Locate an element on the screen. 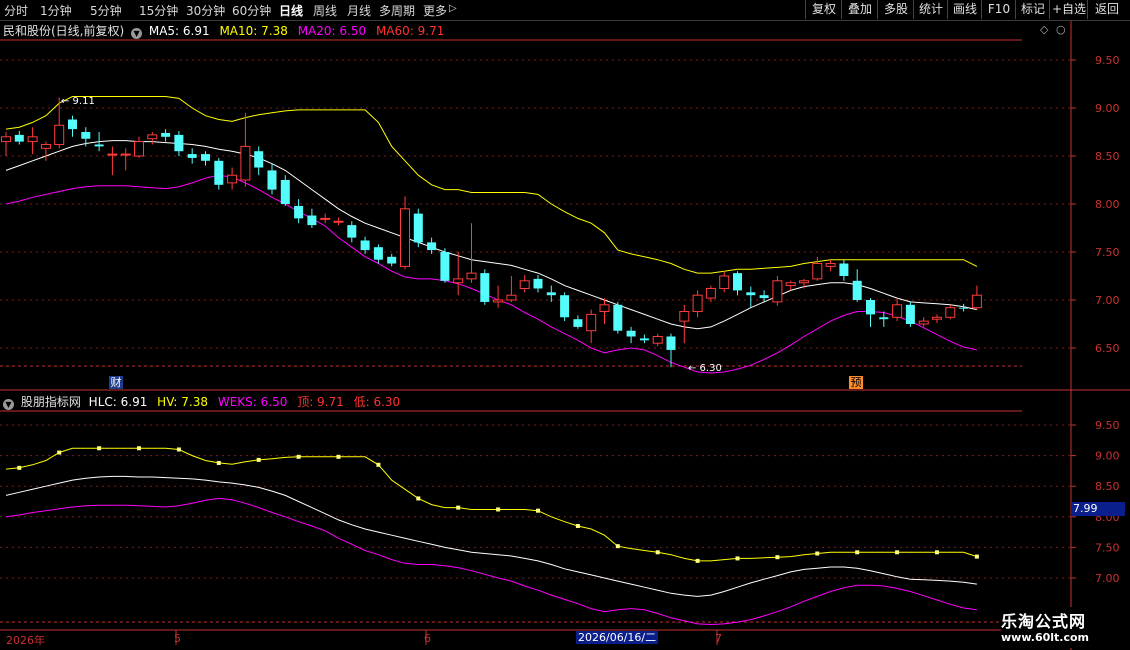  tab-15min: 15分钟 is located at coordinates (158, 10).